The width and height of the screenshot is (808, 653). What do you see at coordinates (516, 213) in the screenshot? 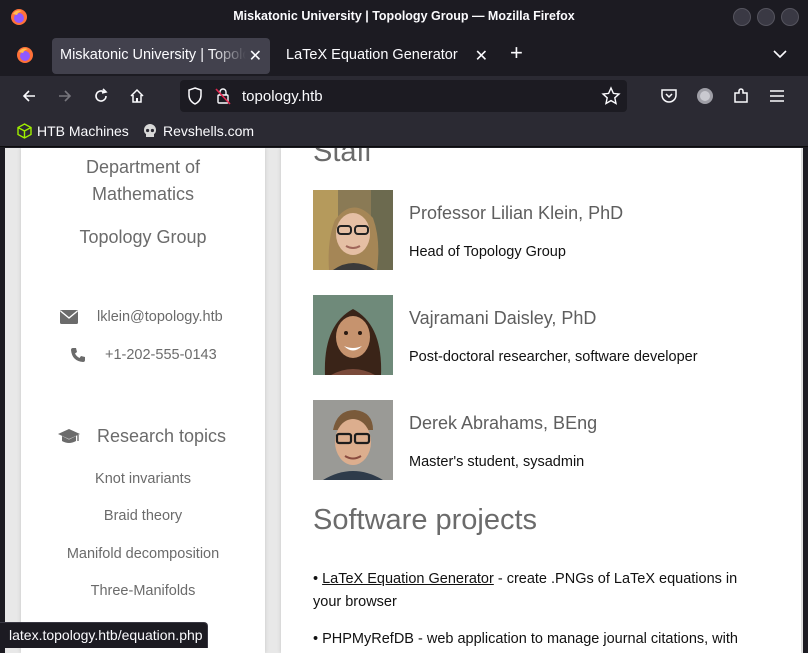
I see `staff-name: Professor Lilian Klein, PhD` at bounding box center [516, 213].